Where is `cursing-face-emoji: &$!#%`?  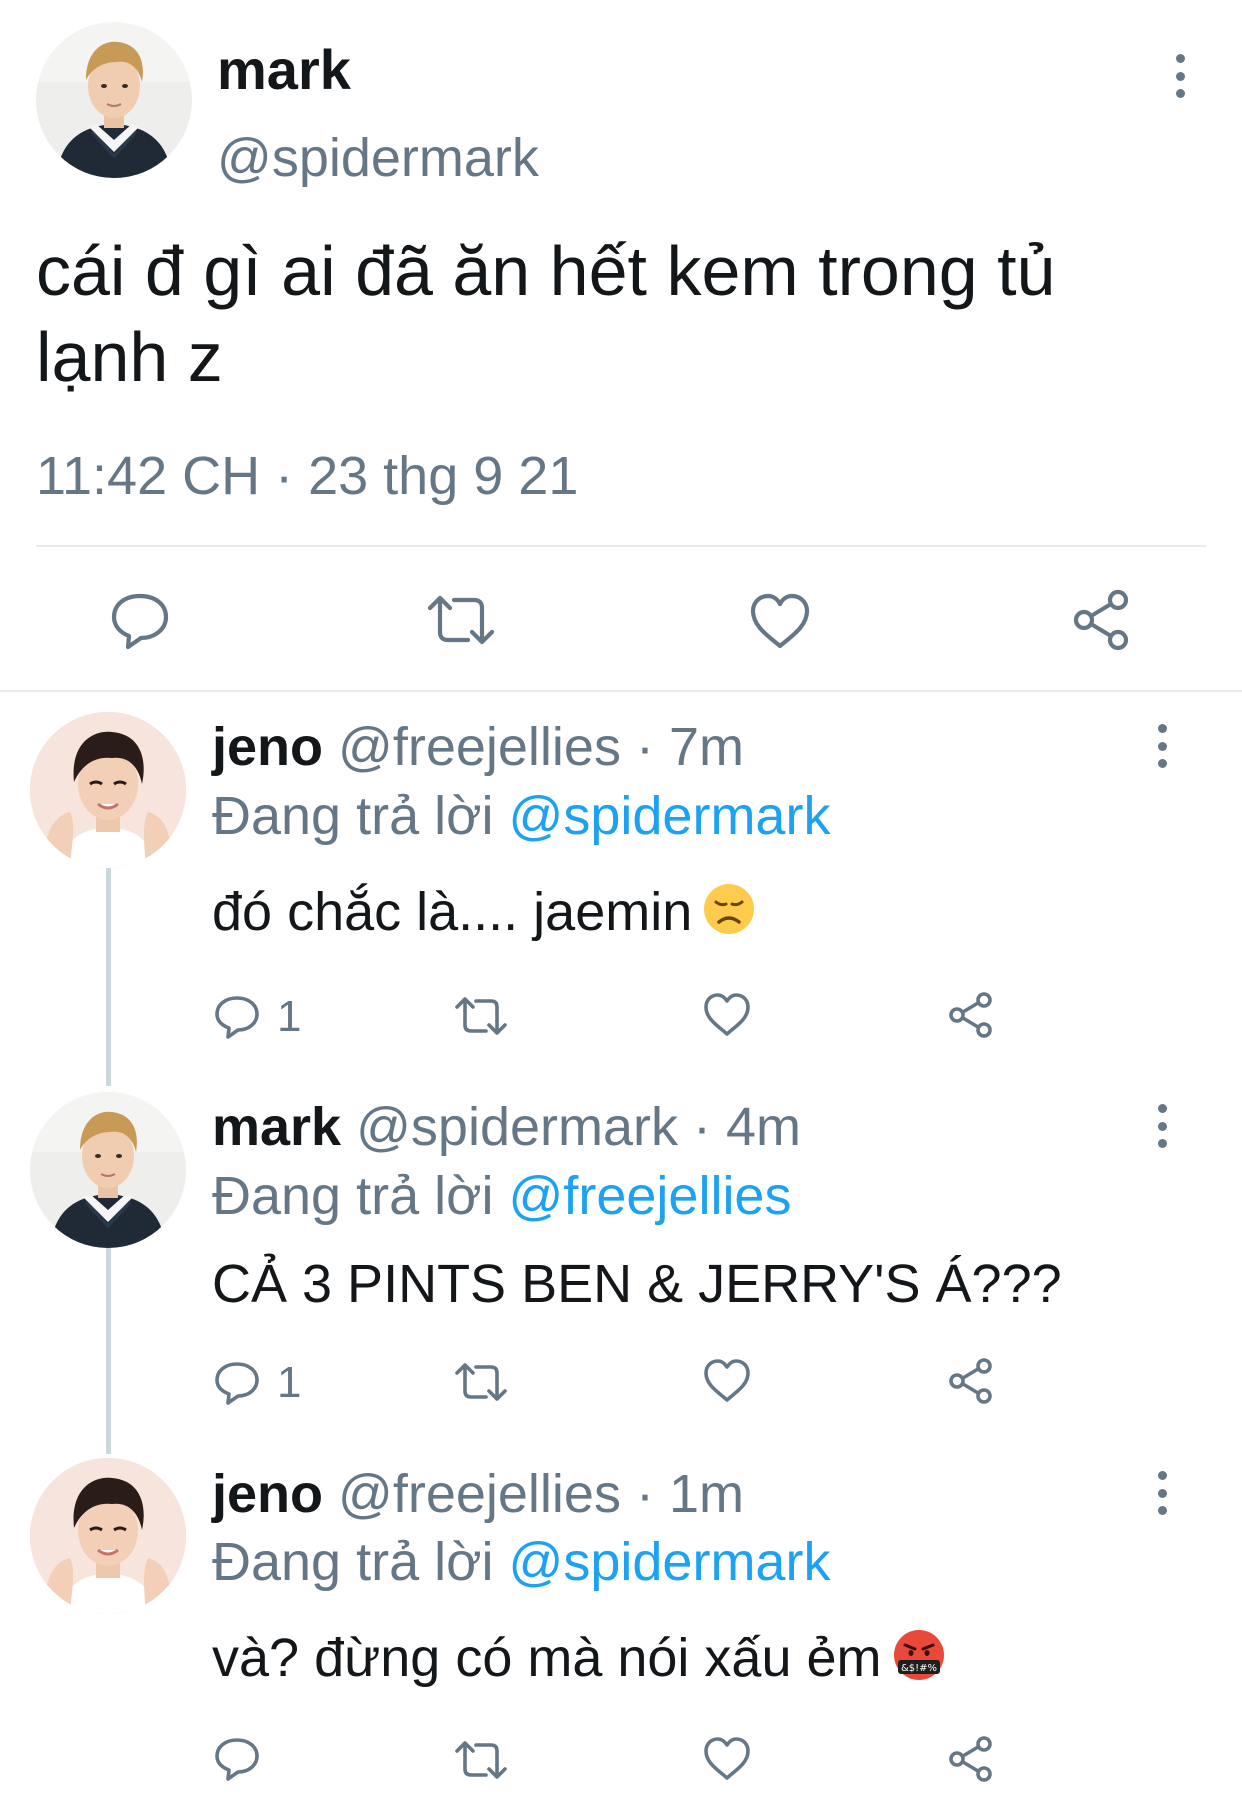 cursing-face-emoji: &$!#% is located at coordinates (919, 1662).